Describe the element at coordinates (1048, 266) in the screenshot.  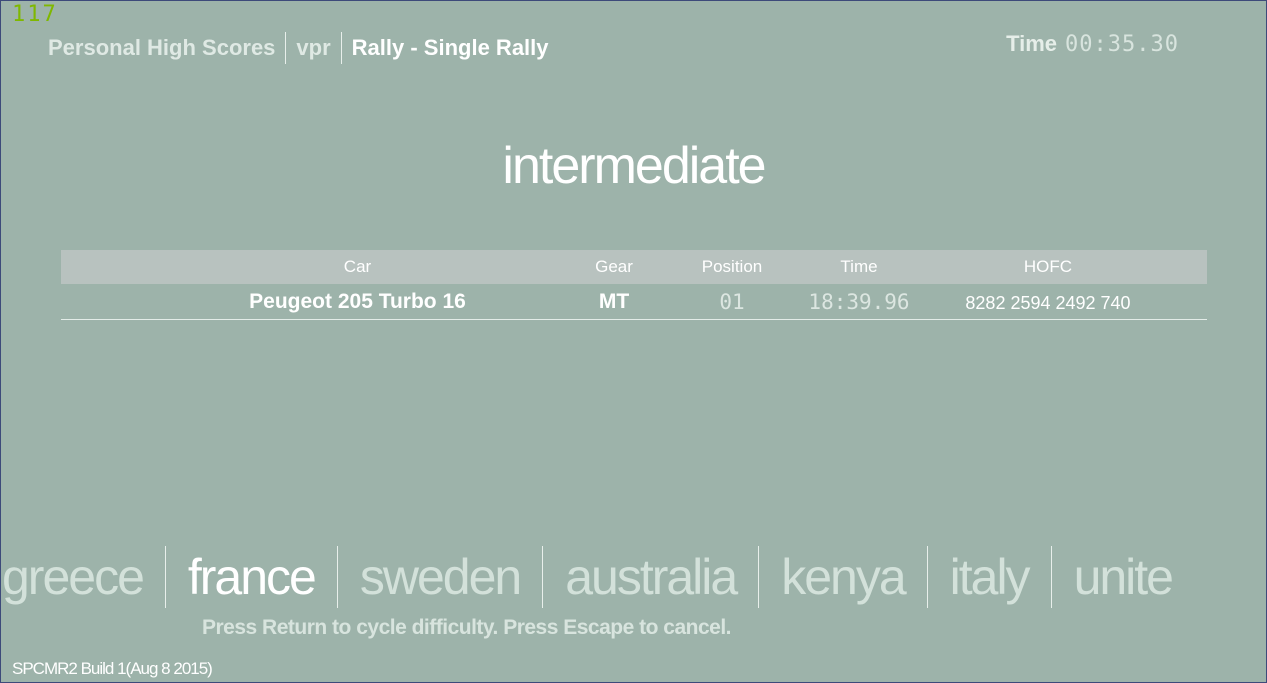
I see `column-header-hofc: HOFC` at that location.